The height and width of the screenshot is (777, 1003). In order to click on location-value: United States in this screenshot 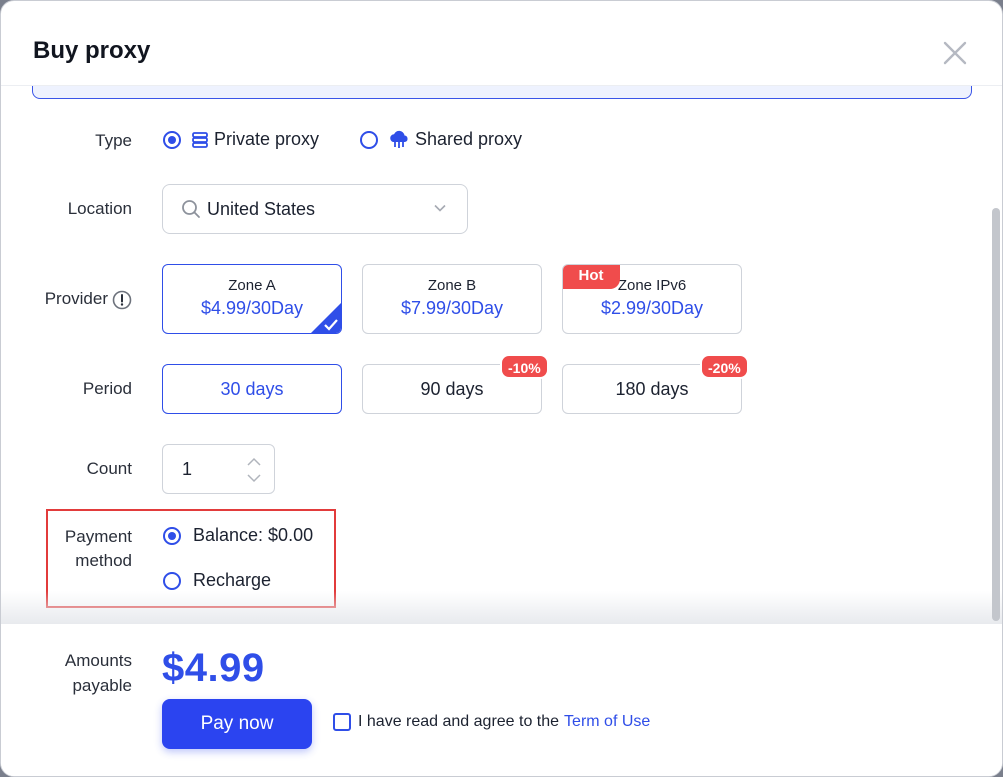, I will do `click(261, 208)`.